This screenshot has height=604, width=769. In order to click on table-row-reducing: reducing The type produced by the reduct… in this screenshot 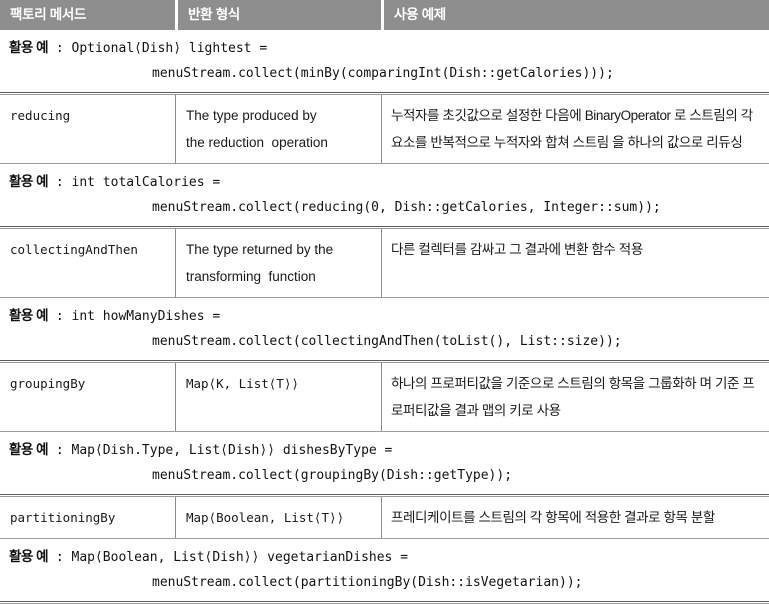, I will do `click(384, 129)`.